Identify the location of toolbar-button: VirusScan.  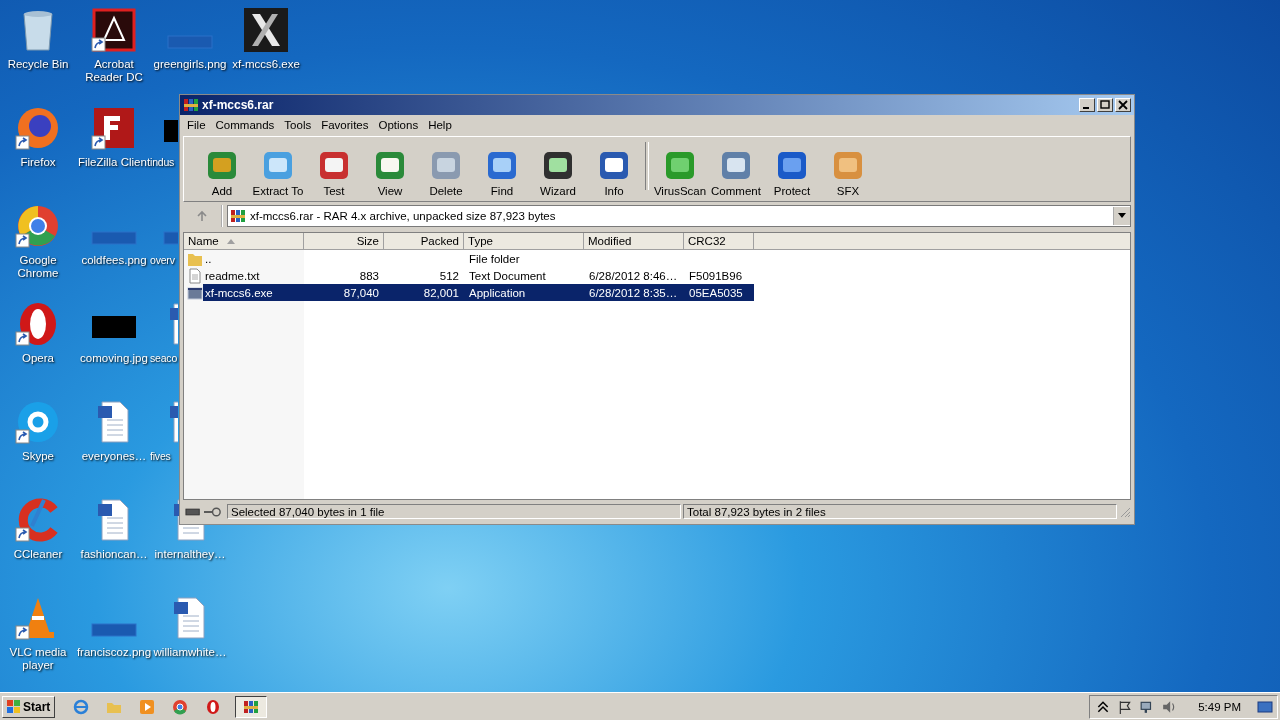
(680, 172).